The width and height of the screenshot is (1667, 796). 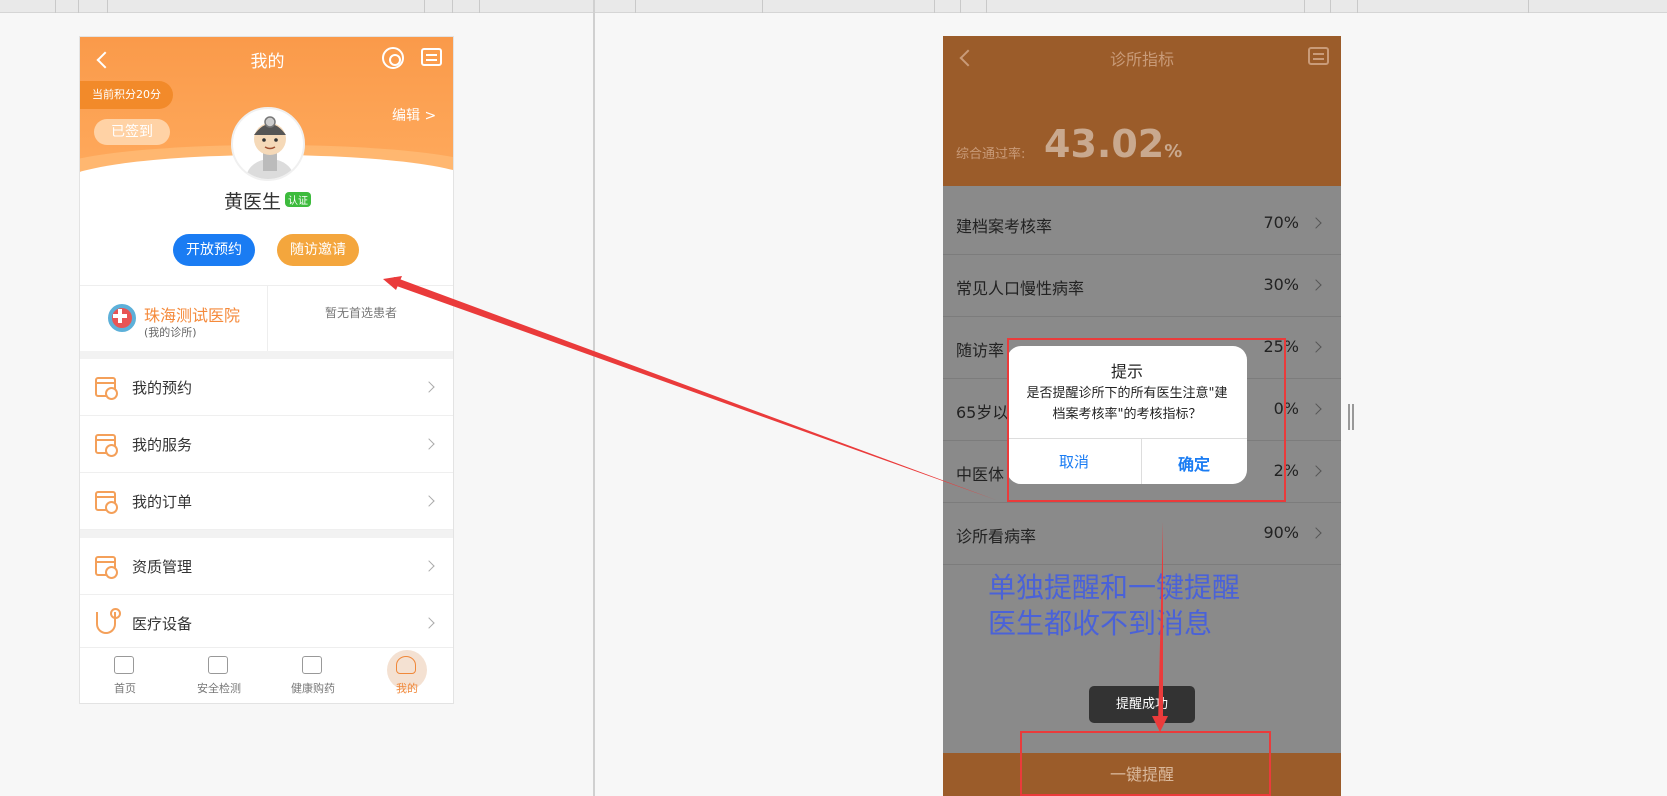 I want to click on arrow-head-down, so click(x=1160, y=724).